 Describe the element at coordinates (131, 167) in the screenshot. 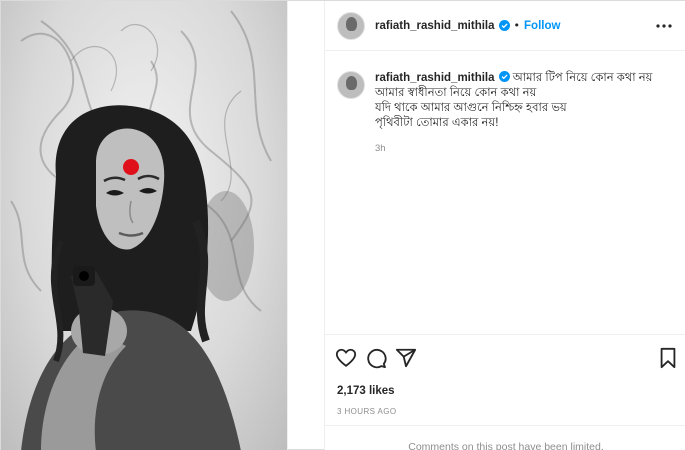

I see `bindi-dot` at that location.